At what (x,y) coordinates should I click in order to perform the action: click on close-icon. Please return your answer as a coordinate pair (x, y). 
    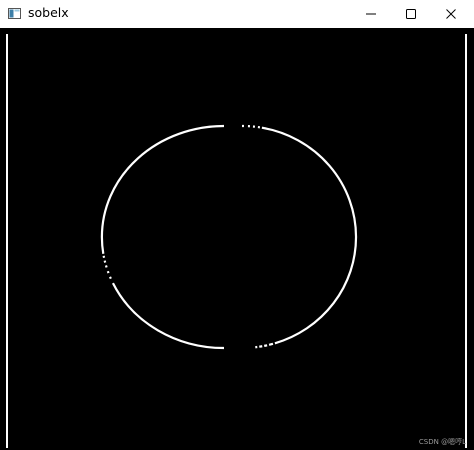
    Looking at the image, I should click on (451, 14).